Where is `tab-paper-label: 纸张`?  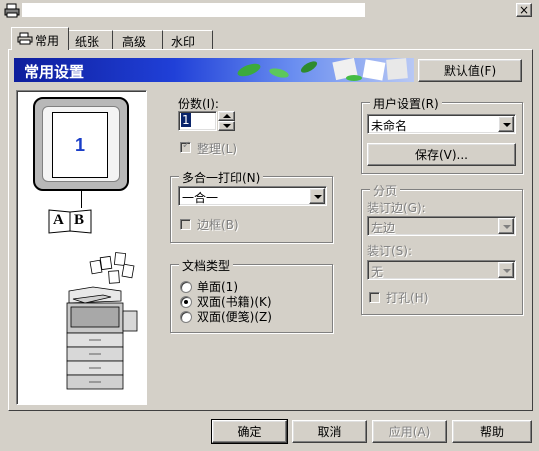 tab-paper-label: 纸张 is located at coordinates (87, 42).